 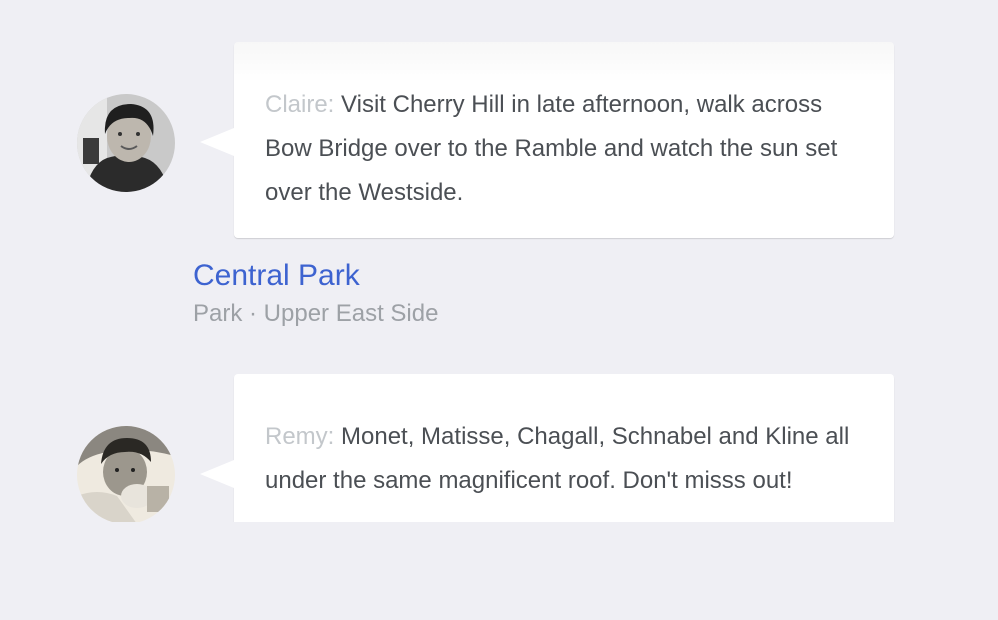 I want to click on tip-author: Claire:, so click(x=300, y=104).